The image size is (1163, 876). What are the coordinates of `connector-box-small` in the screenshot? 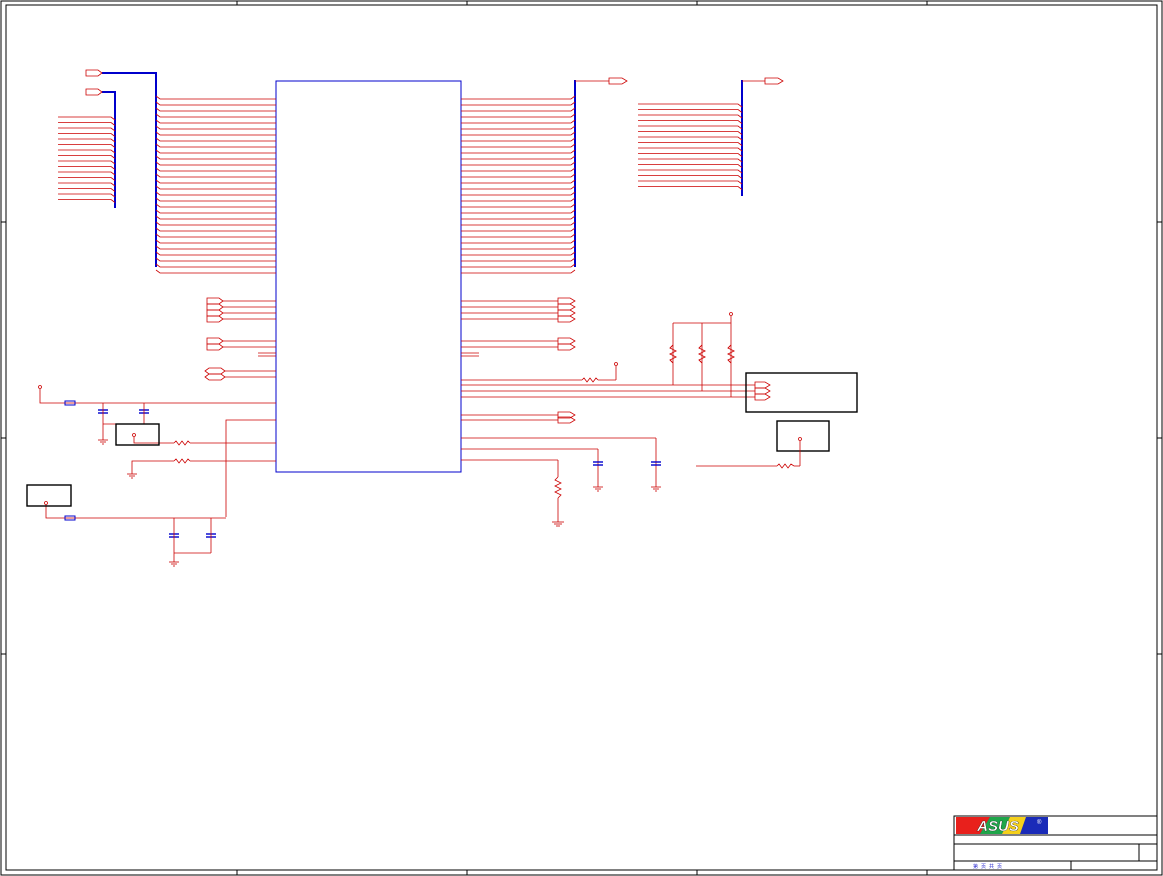 It's located at (803, 436).